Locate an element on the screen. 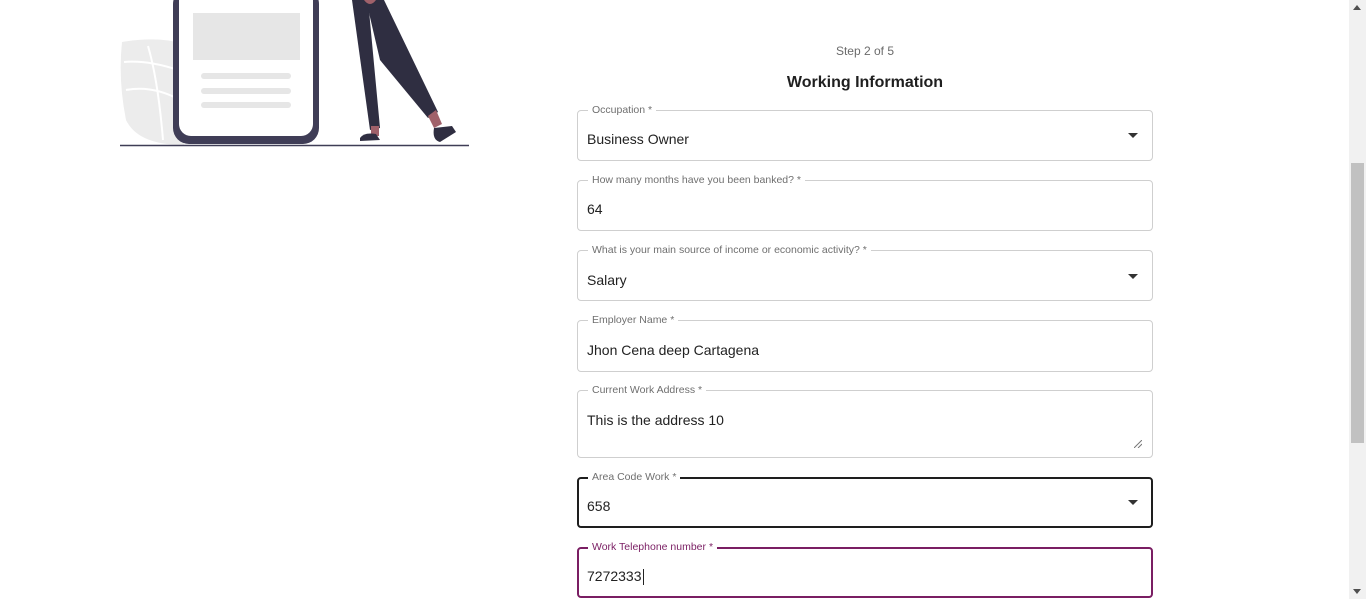 The image size is (1366, 599). screen-image-placeholder is located at coordinates (246, 36).